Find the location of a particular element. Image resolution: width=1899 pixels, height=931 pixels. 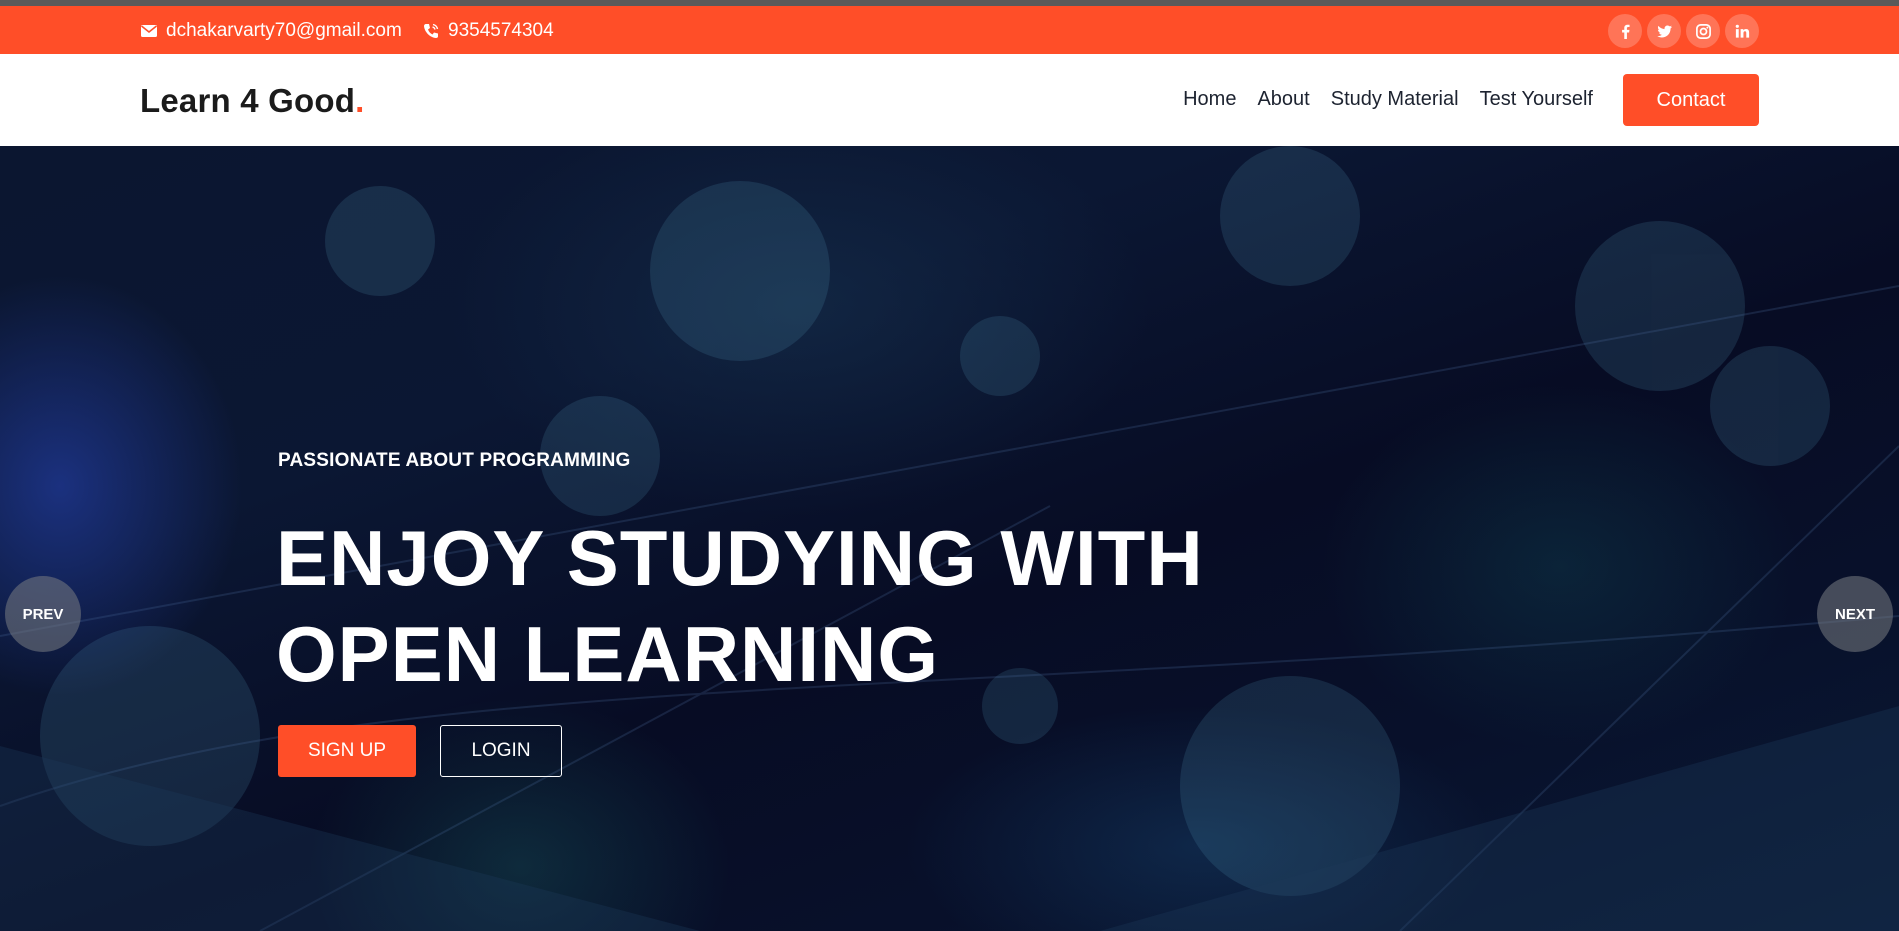

hero-headline: ENJOY STUDYING WITH OPEN LEARNING is located at coordinates (740, 606).